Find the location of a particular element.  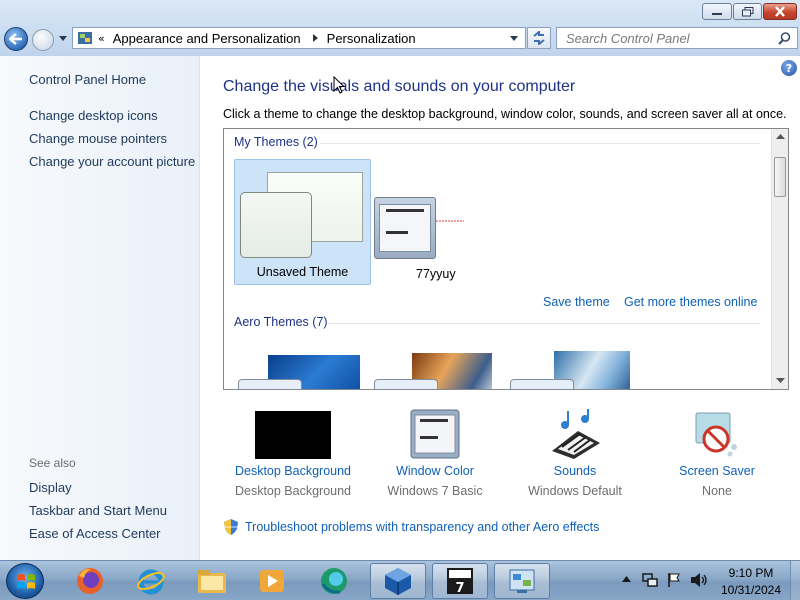

aero-theme-characters is located at coordinates (575, 369).